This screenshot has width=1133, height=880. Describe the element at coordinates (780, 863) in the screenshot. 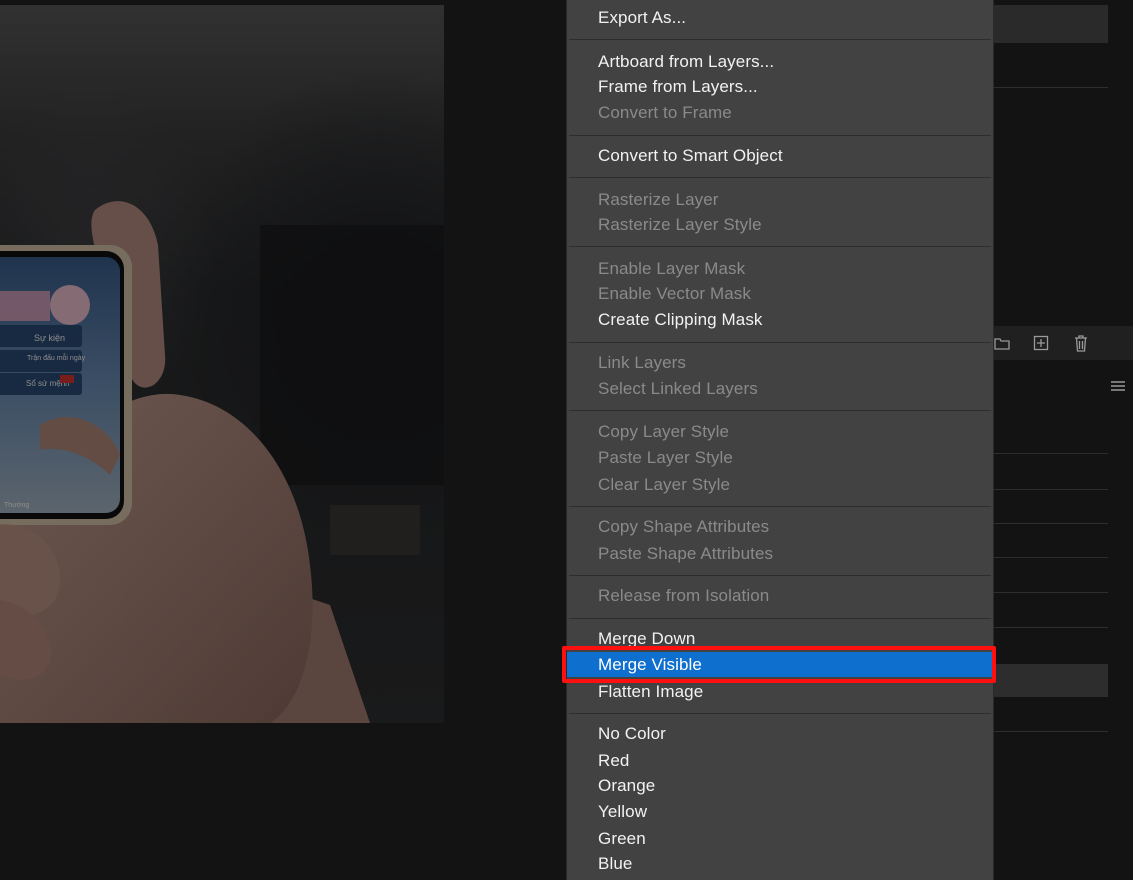

I see `menu-item-blue: Blue` at that location.